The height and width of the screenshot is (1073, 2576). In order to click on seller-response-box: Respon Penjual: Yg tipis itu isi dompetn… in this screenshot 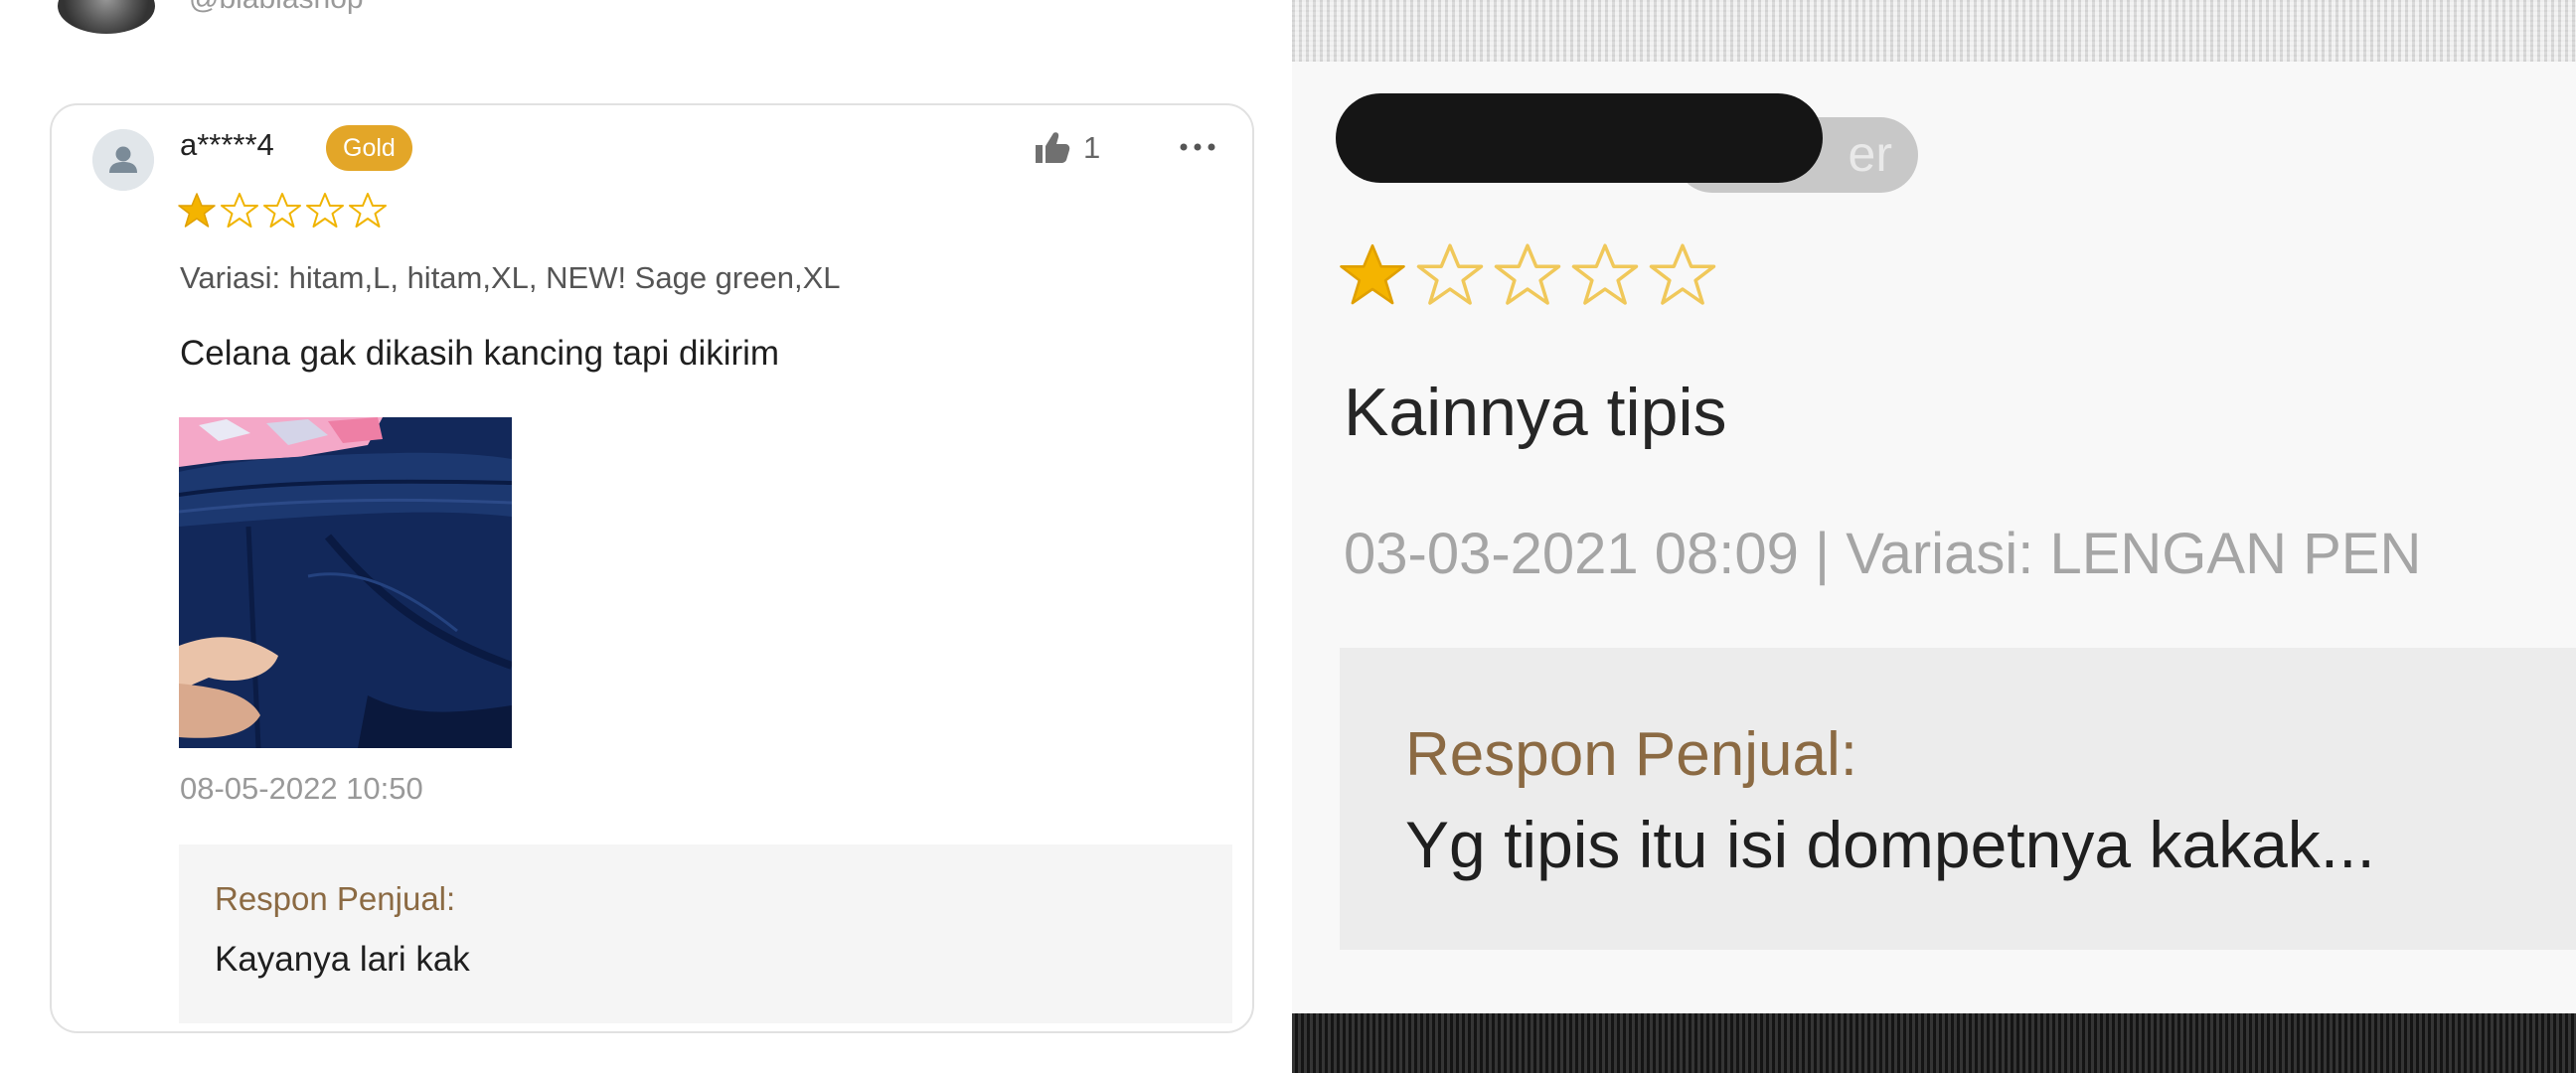, I will do `click(1958, 799)`.